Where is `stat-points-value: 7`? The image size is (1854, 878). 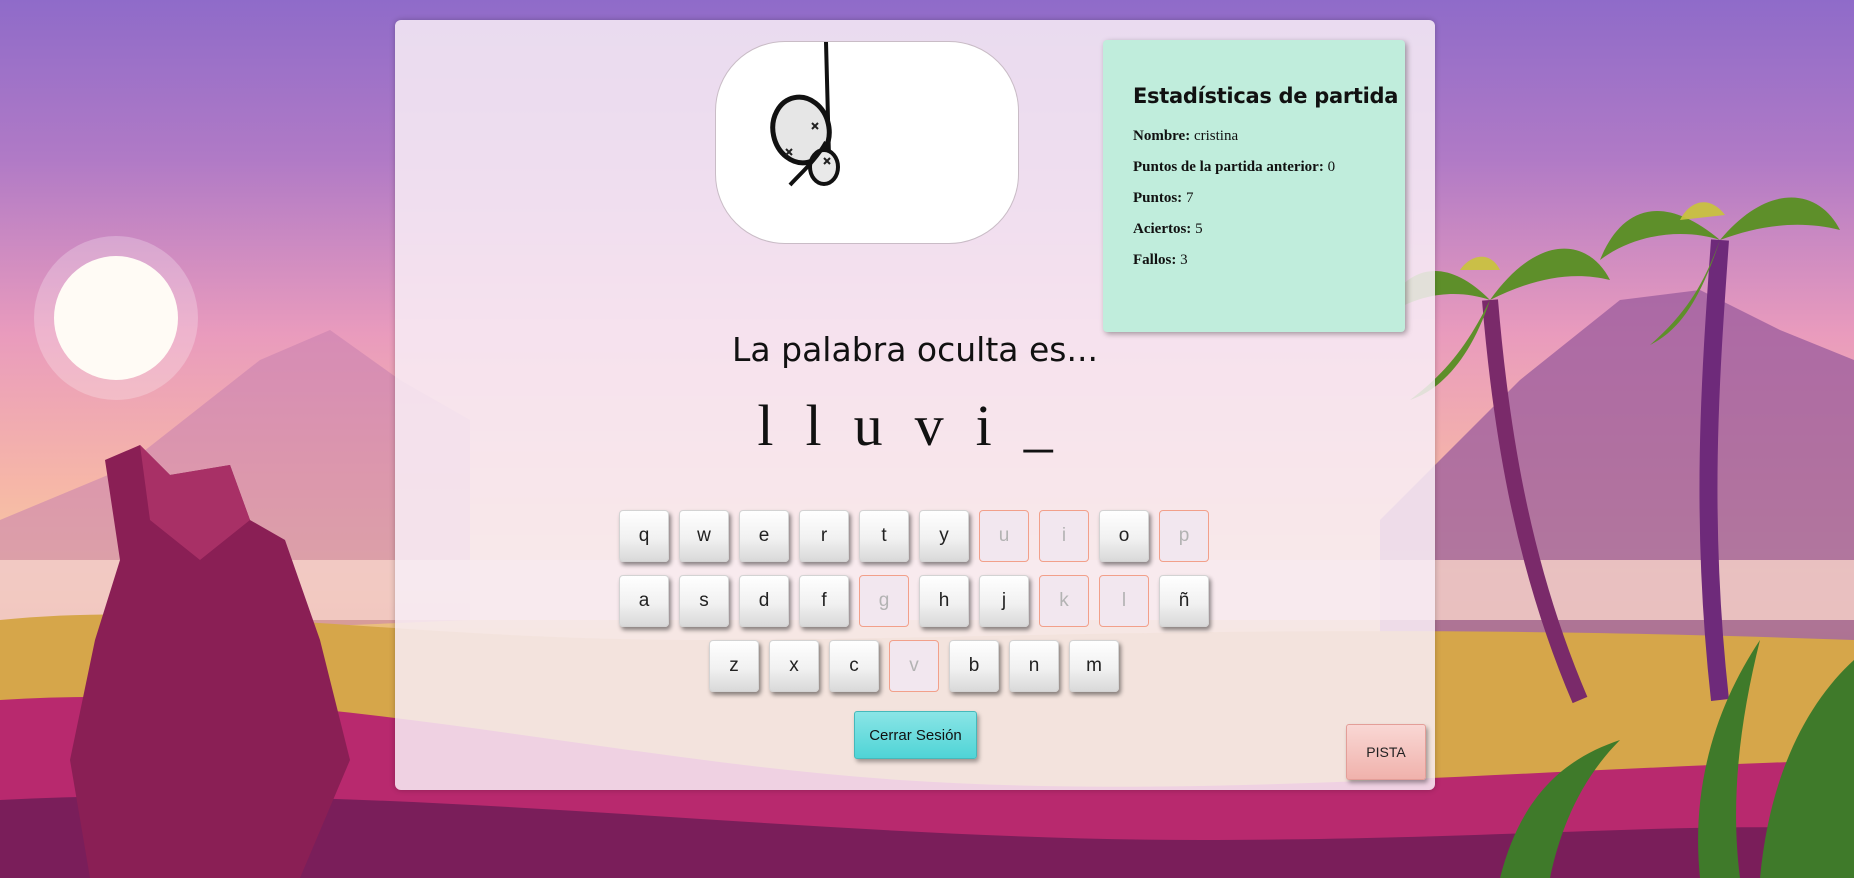
stat-points-value: 7 is located at coordinates (1189, 198).